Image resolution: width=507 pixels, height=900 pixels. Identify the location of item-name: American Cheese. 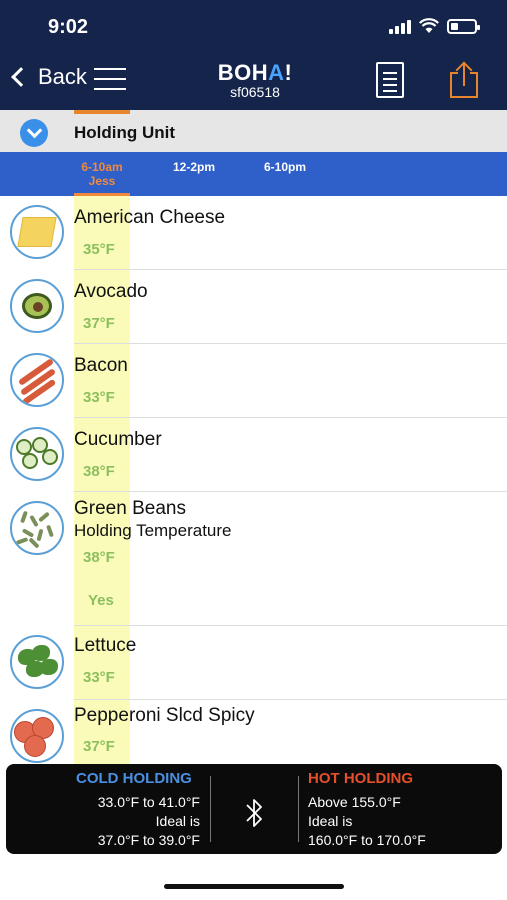
(150, 217).